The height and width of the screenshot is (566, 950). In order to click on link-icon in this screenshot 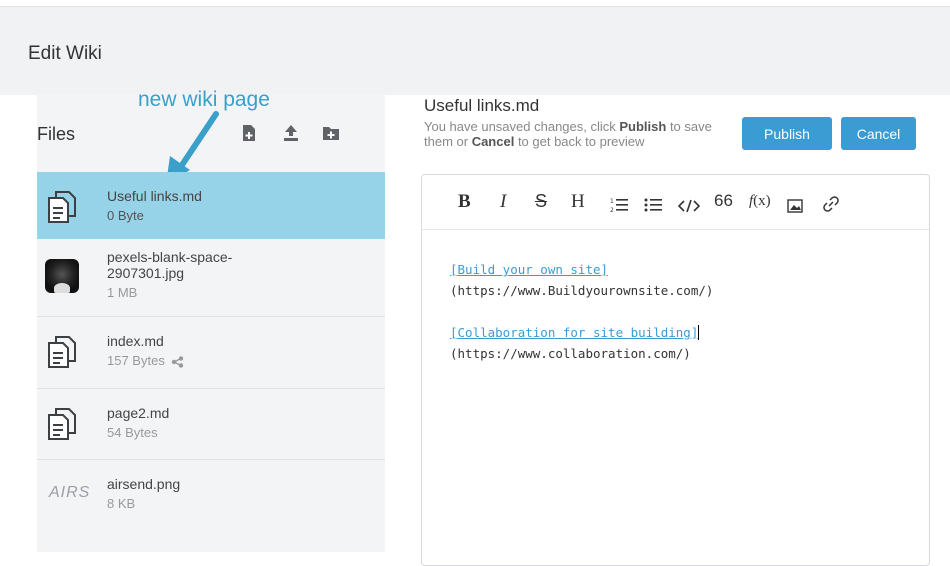, I will do `click(831, 204)`.